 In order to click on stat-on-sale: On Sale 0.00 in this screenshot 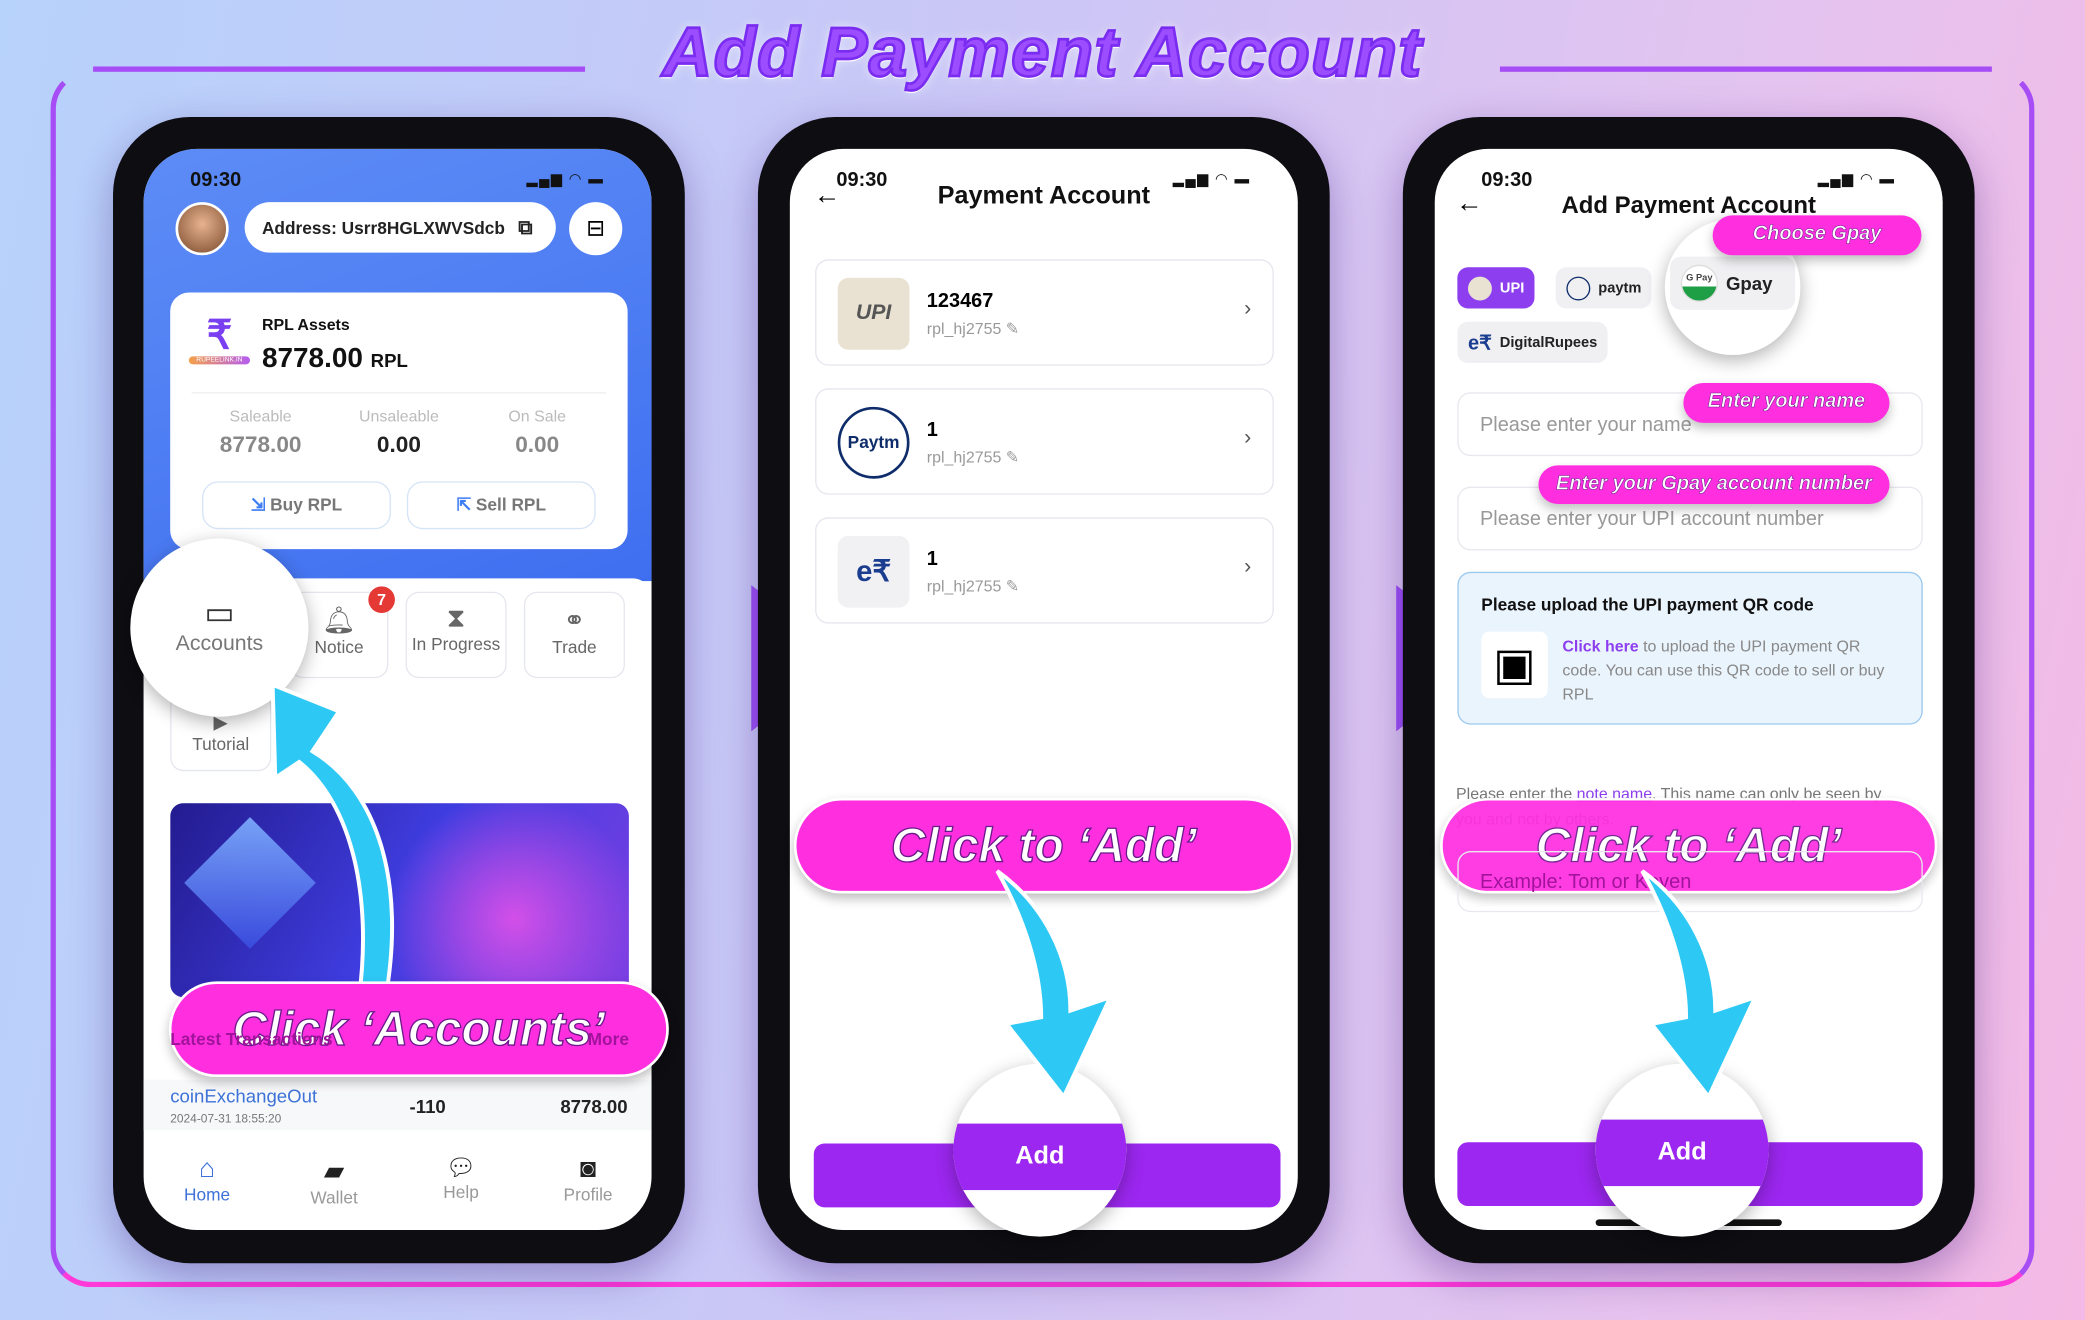, I will do `click(537, 432)`.